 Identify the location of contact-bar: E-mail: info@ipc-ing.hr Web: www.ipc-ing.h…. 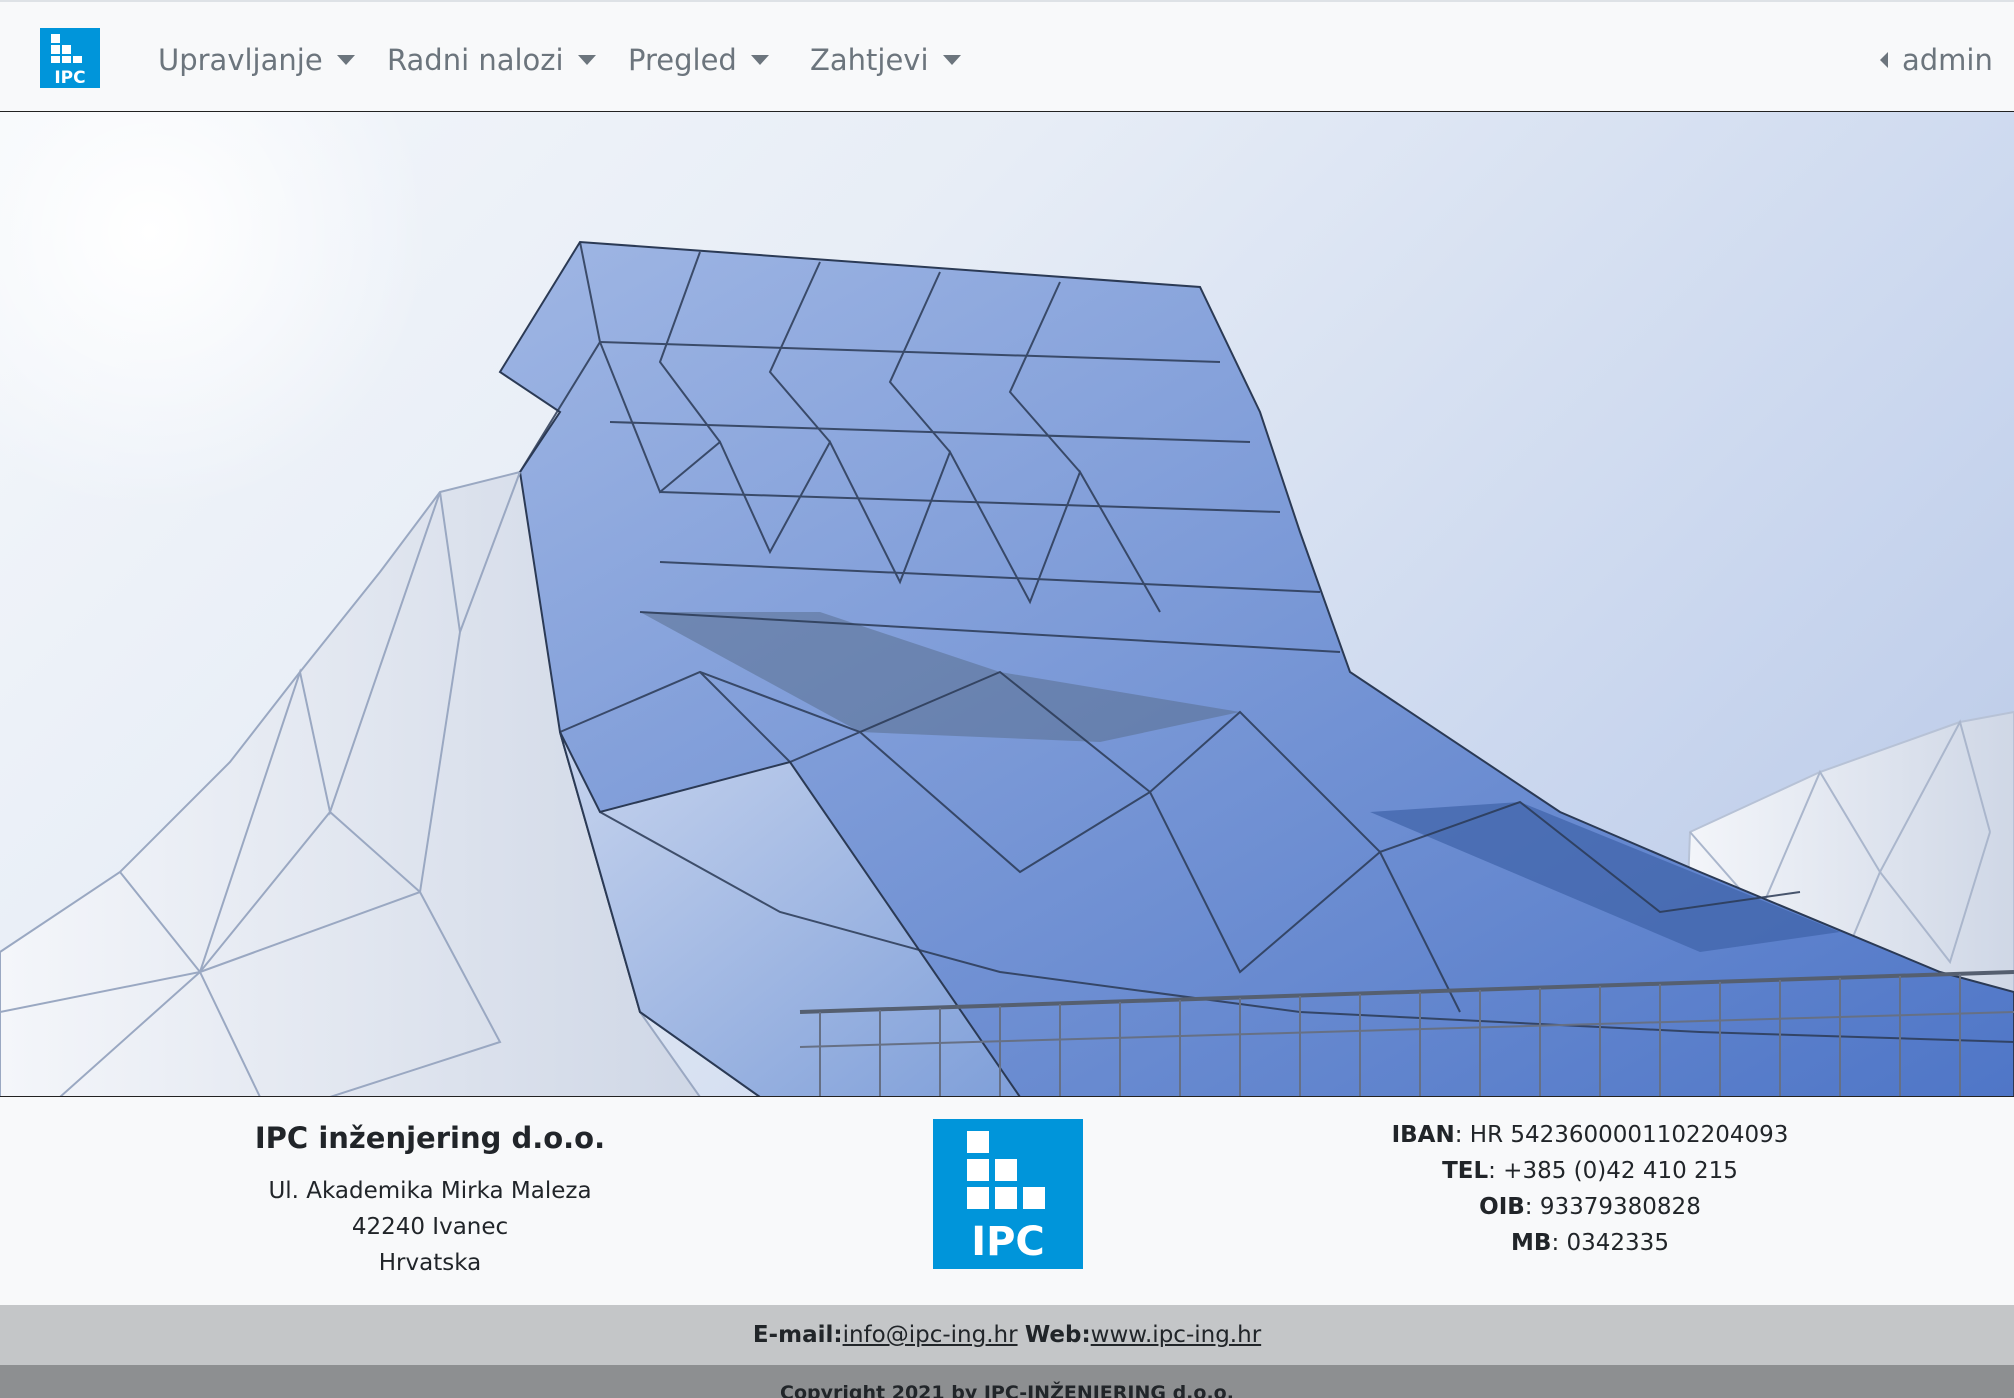
(1007, 1335).